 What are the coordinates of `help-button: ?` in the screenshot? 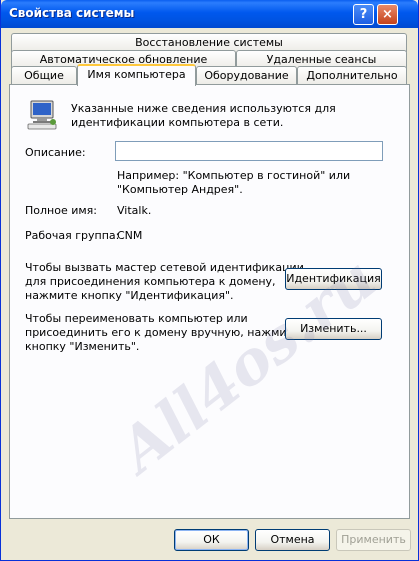 It's located at (363, 14).